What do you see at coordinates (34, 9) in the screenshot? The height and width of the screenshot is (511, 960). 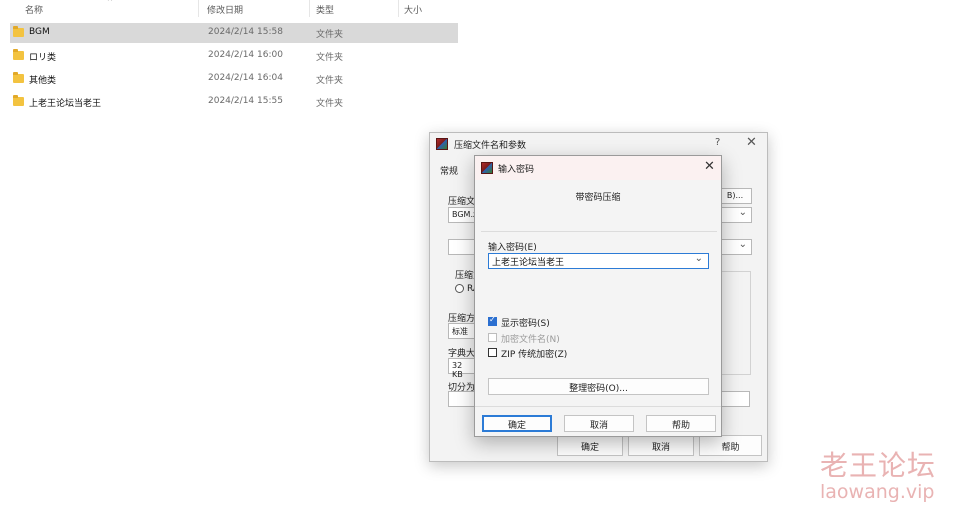 I see `column-header-name: 名称` at bounding box center [34, 9].